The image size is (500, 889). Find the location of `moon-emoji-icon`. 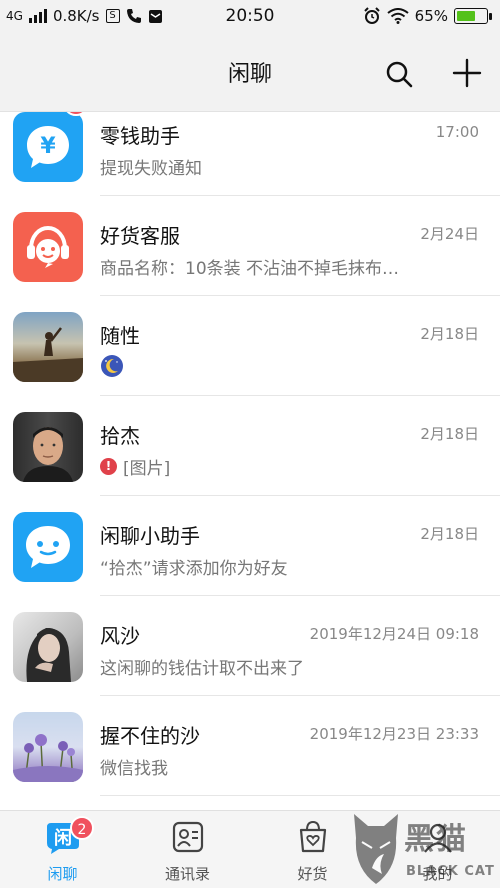

moon-emoji-icon is located at coordinates (112, 366).